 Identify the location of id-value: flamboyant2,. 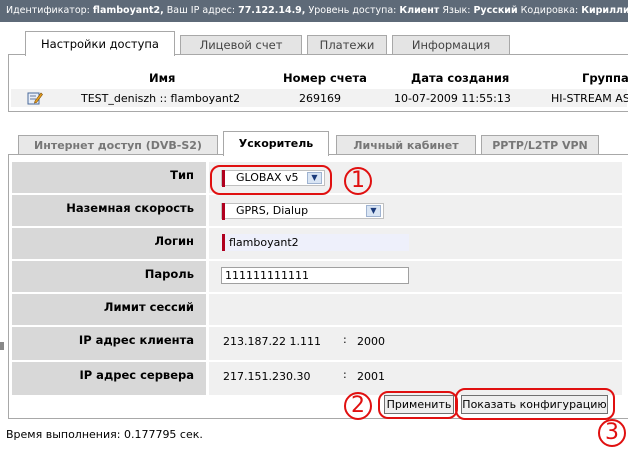
(128, 10).